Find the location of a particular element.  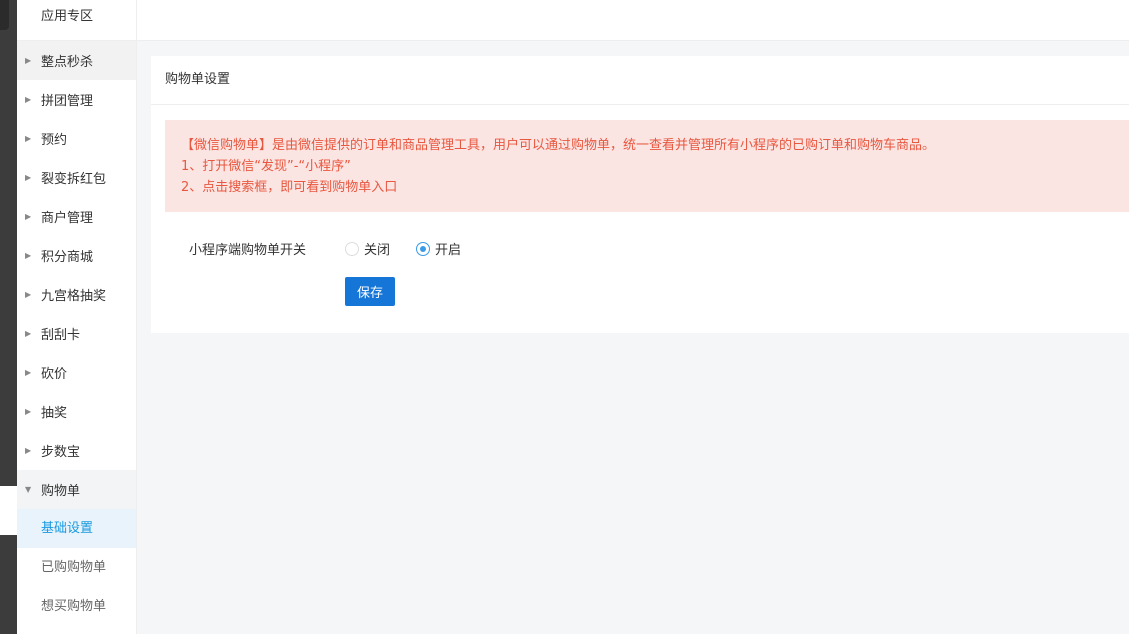

sidebar-item: ▶ 整点秒杀 is located at coordinates (76, 60).